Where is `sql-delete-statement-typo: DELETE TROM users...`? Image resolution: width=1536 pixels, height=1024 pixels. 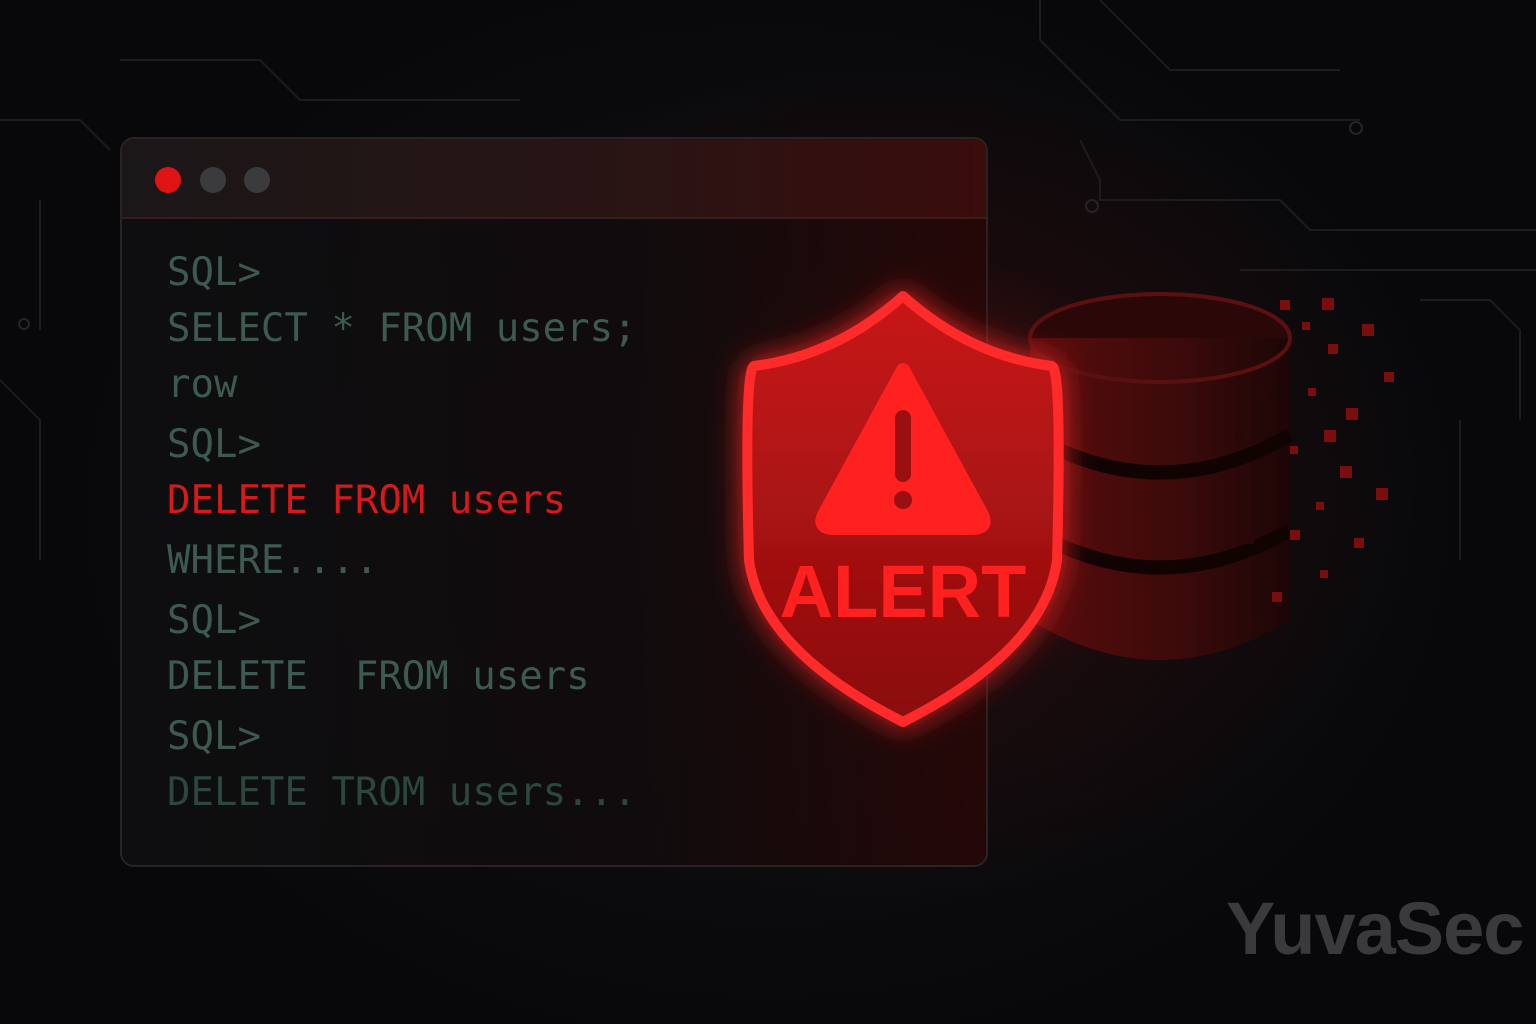
sql-delete-statement-typo: DELETE TROM users... is located at coordinates (402, 792).